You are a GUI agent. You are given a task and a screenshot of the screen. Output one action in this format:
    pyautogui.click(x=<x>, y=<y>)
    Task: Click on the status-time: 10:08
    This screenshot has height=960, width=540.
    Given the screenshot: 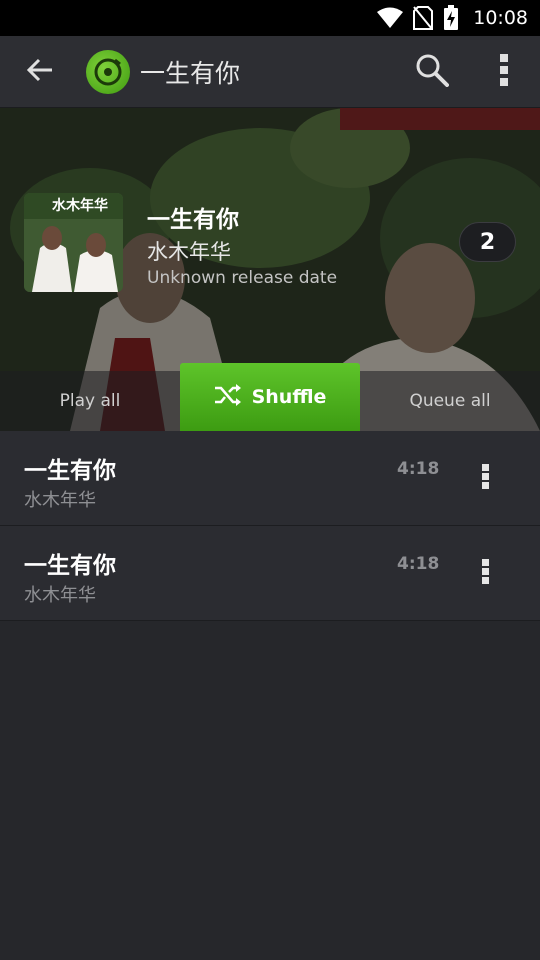 What is the action you would take?
    pyautogui.click(x=500, y=18)
    